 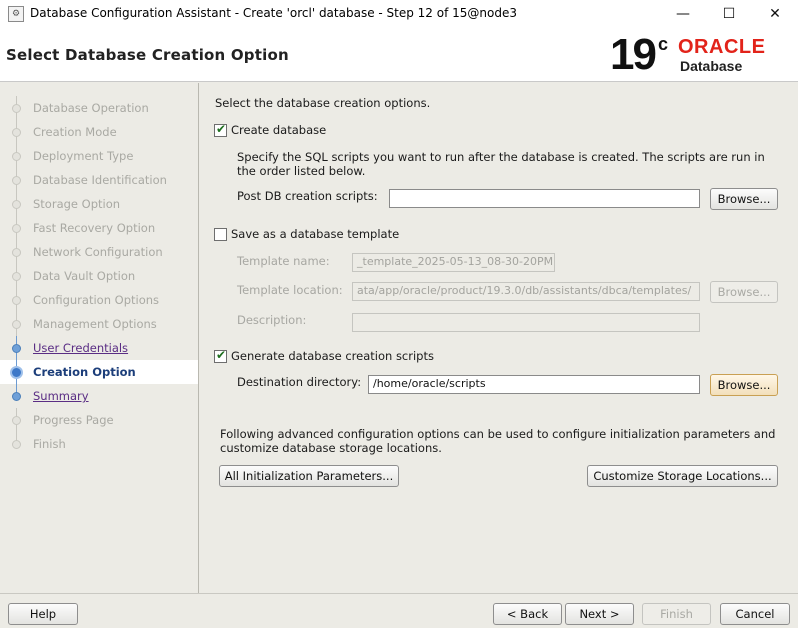 What do you see at coordinates (283, 261) in the screenshot?
I see `template-name-label: Template name:` at bounding box center [283, 261].